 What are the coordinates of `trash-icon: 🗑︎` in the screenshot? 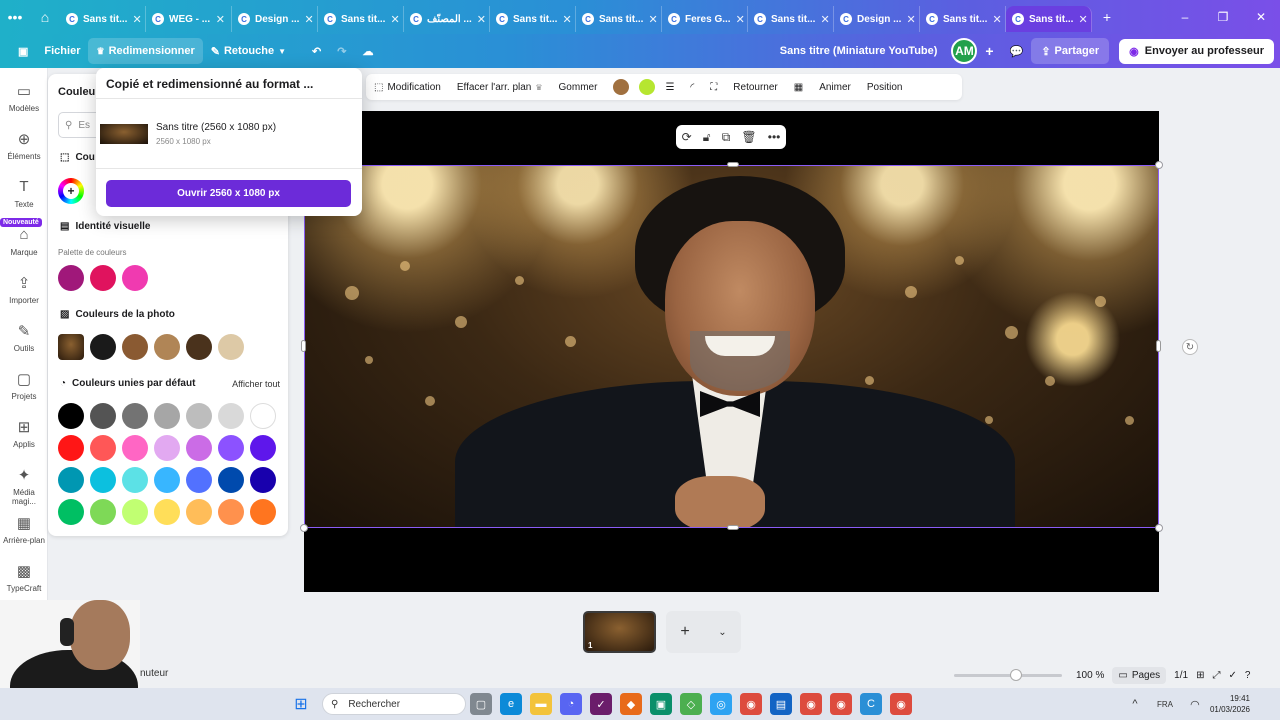 It's located at (748, 137).